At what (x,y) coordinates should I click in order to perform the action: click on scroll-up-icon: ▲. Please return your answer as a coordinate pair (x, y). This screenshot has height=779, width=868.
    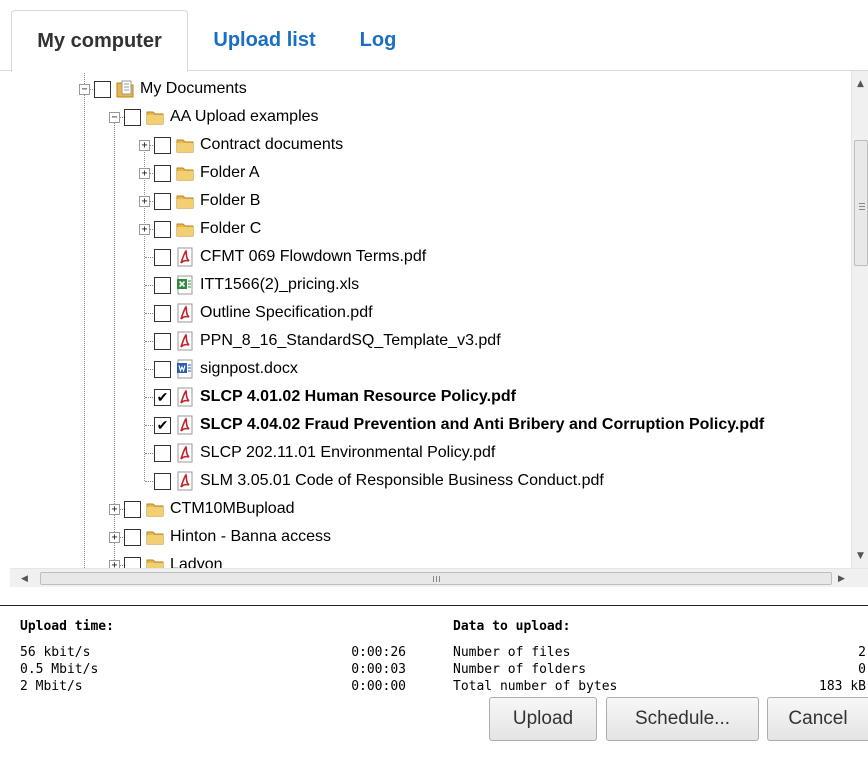
    Looking at the image, I should click on (860, 83).